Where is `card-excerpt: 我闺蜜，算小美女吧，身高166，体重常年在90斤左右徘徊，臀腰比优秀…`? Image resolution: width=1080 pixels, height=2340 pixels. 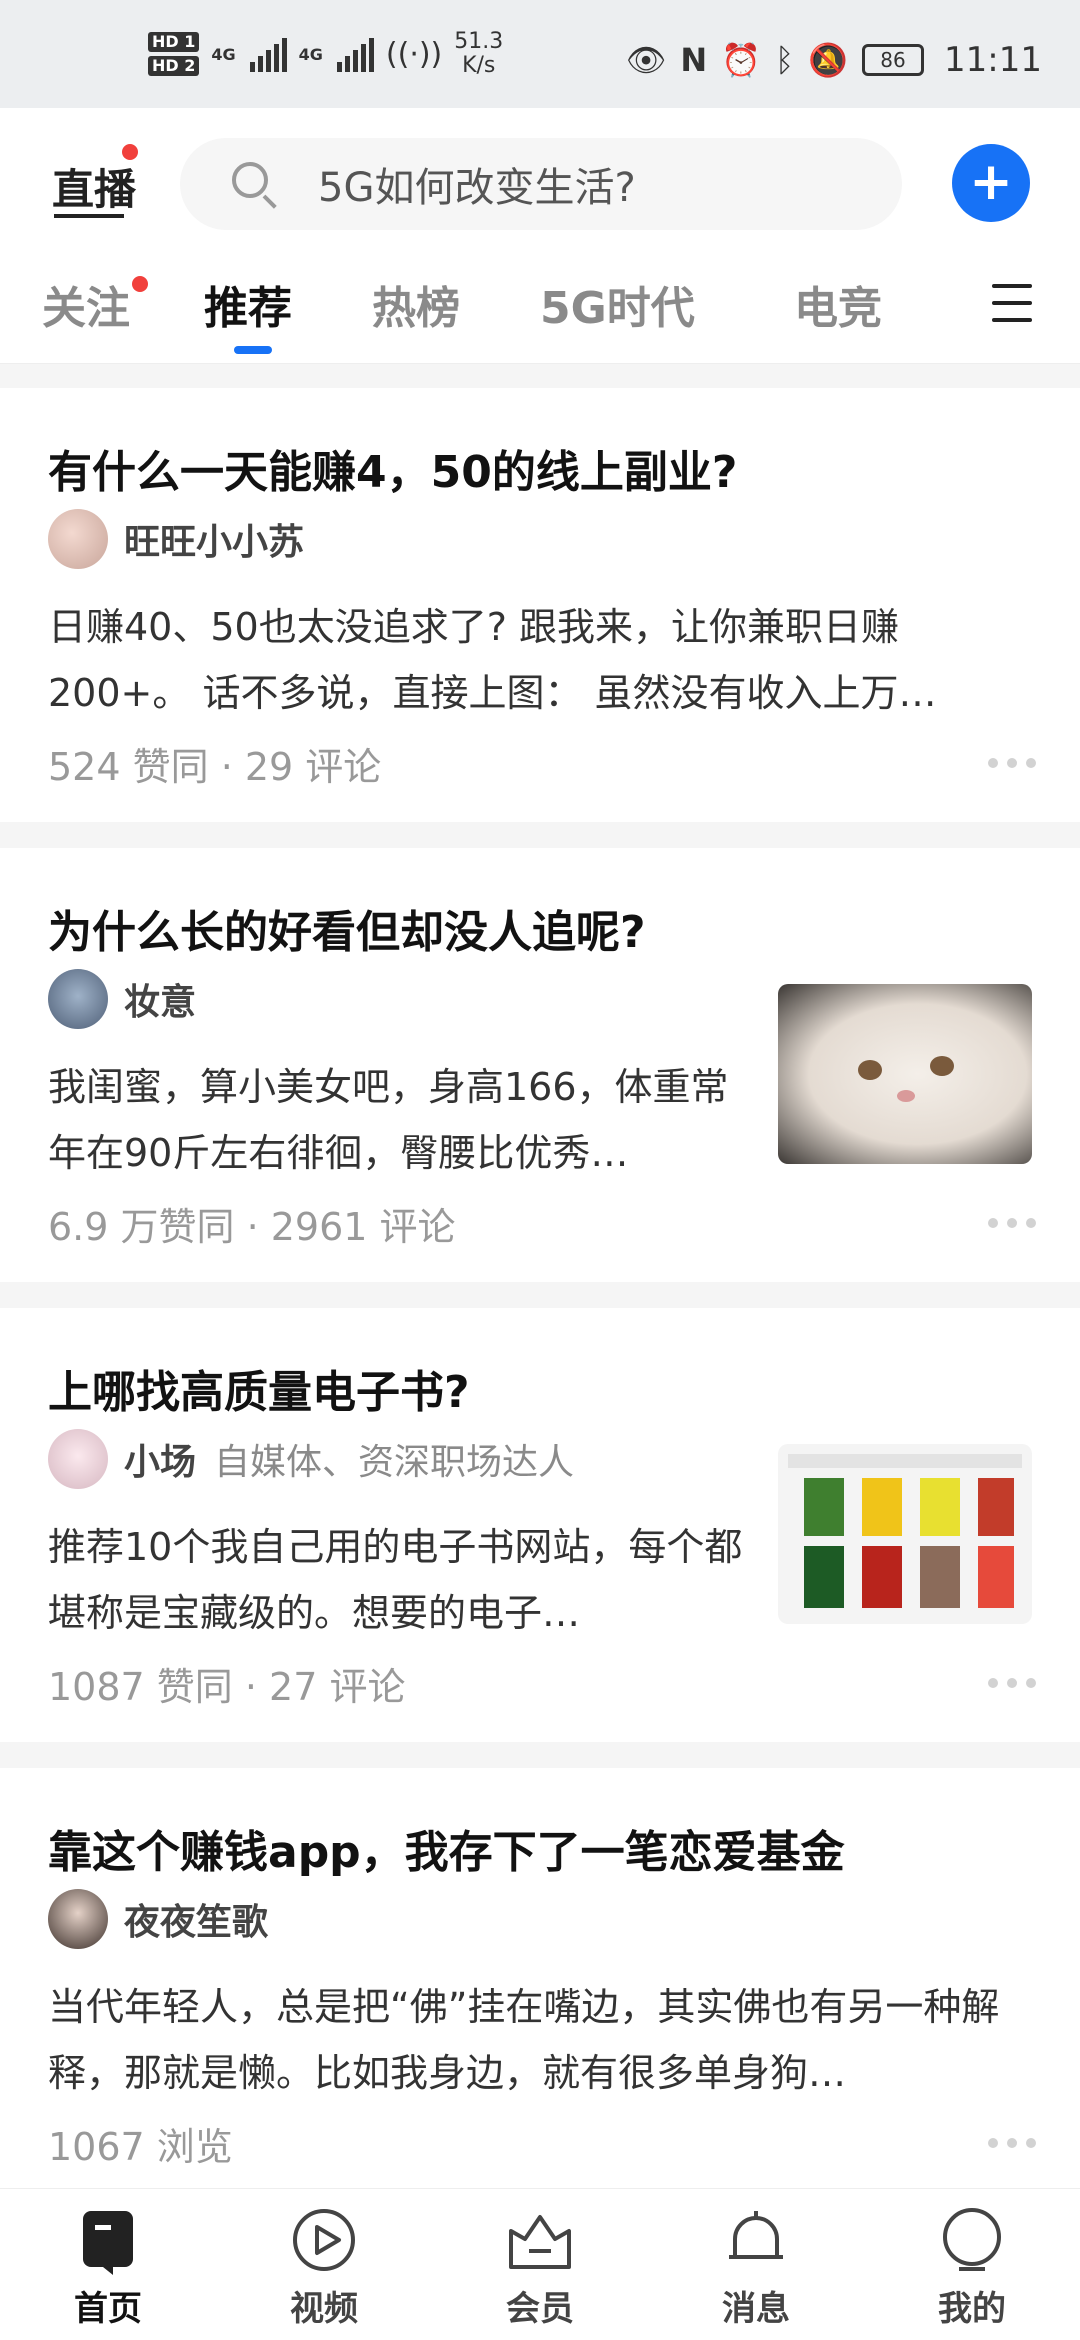 card-excerpt: 我闺蜜，算小美女吧，身高166，体重常年在90斤左右徘徊，臀腰比优秀… is located at coordinates (404, 1120).